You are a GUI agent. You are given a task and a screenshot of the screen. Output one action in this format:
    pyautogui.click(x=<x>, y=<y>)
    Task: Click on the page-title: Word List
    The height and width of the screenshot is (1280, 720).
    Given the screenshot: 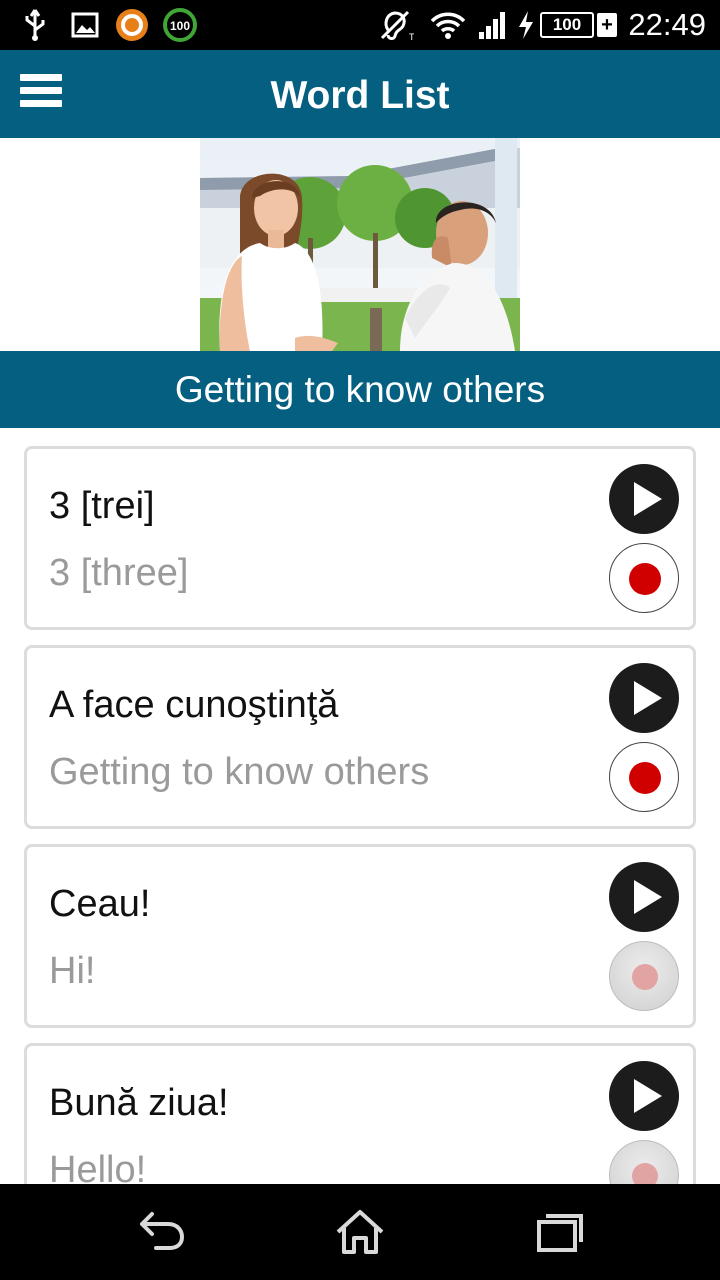 What is the action you would take?
    pyautogui.click(x=360, y=95)
    